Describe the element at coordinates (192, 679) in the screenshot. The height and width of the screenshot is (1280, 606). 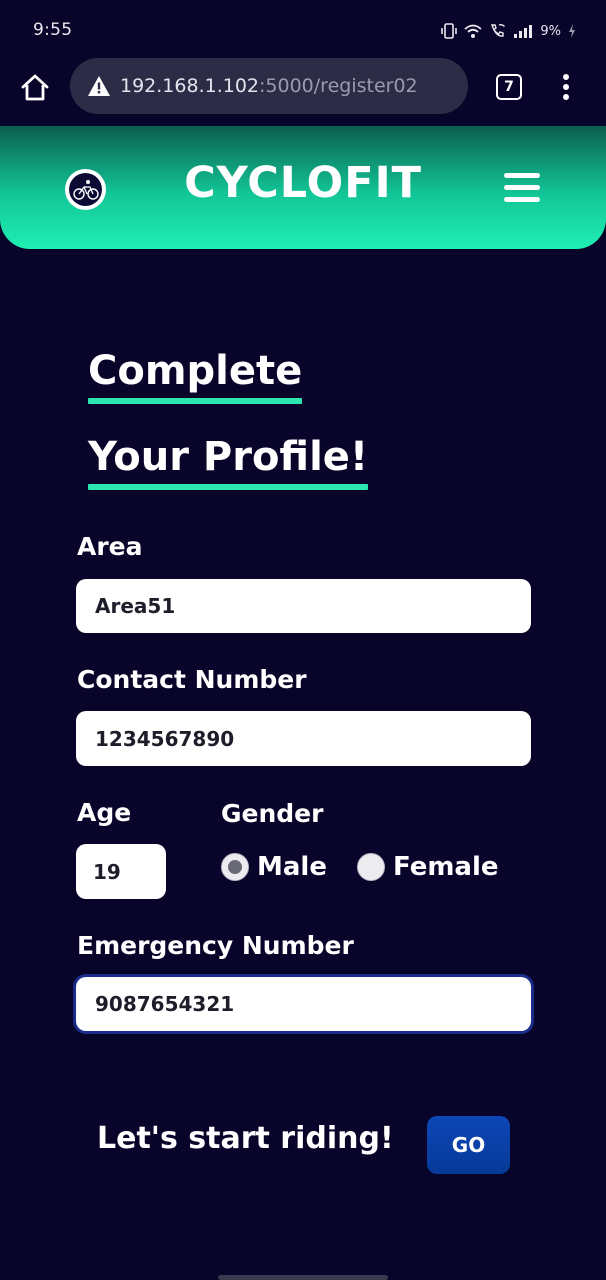
I see `contact-number-label: Contact Number` at that location.